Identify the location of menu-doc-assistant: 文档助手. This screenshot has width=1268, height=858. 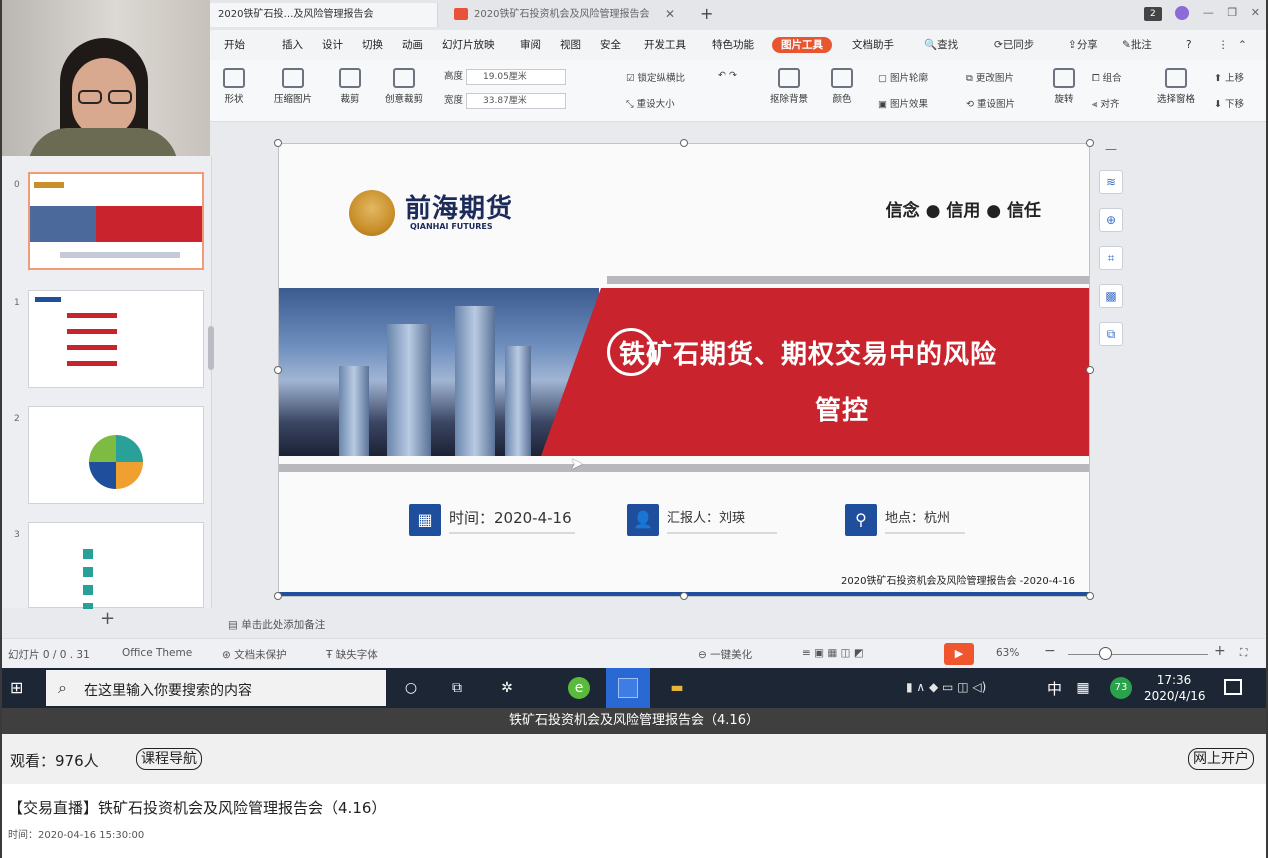
(873, 45).